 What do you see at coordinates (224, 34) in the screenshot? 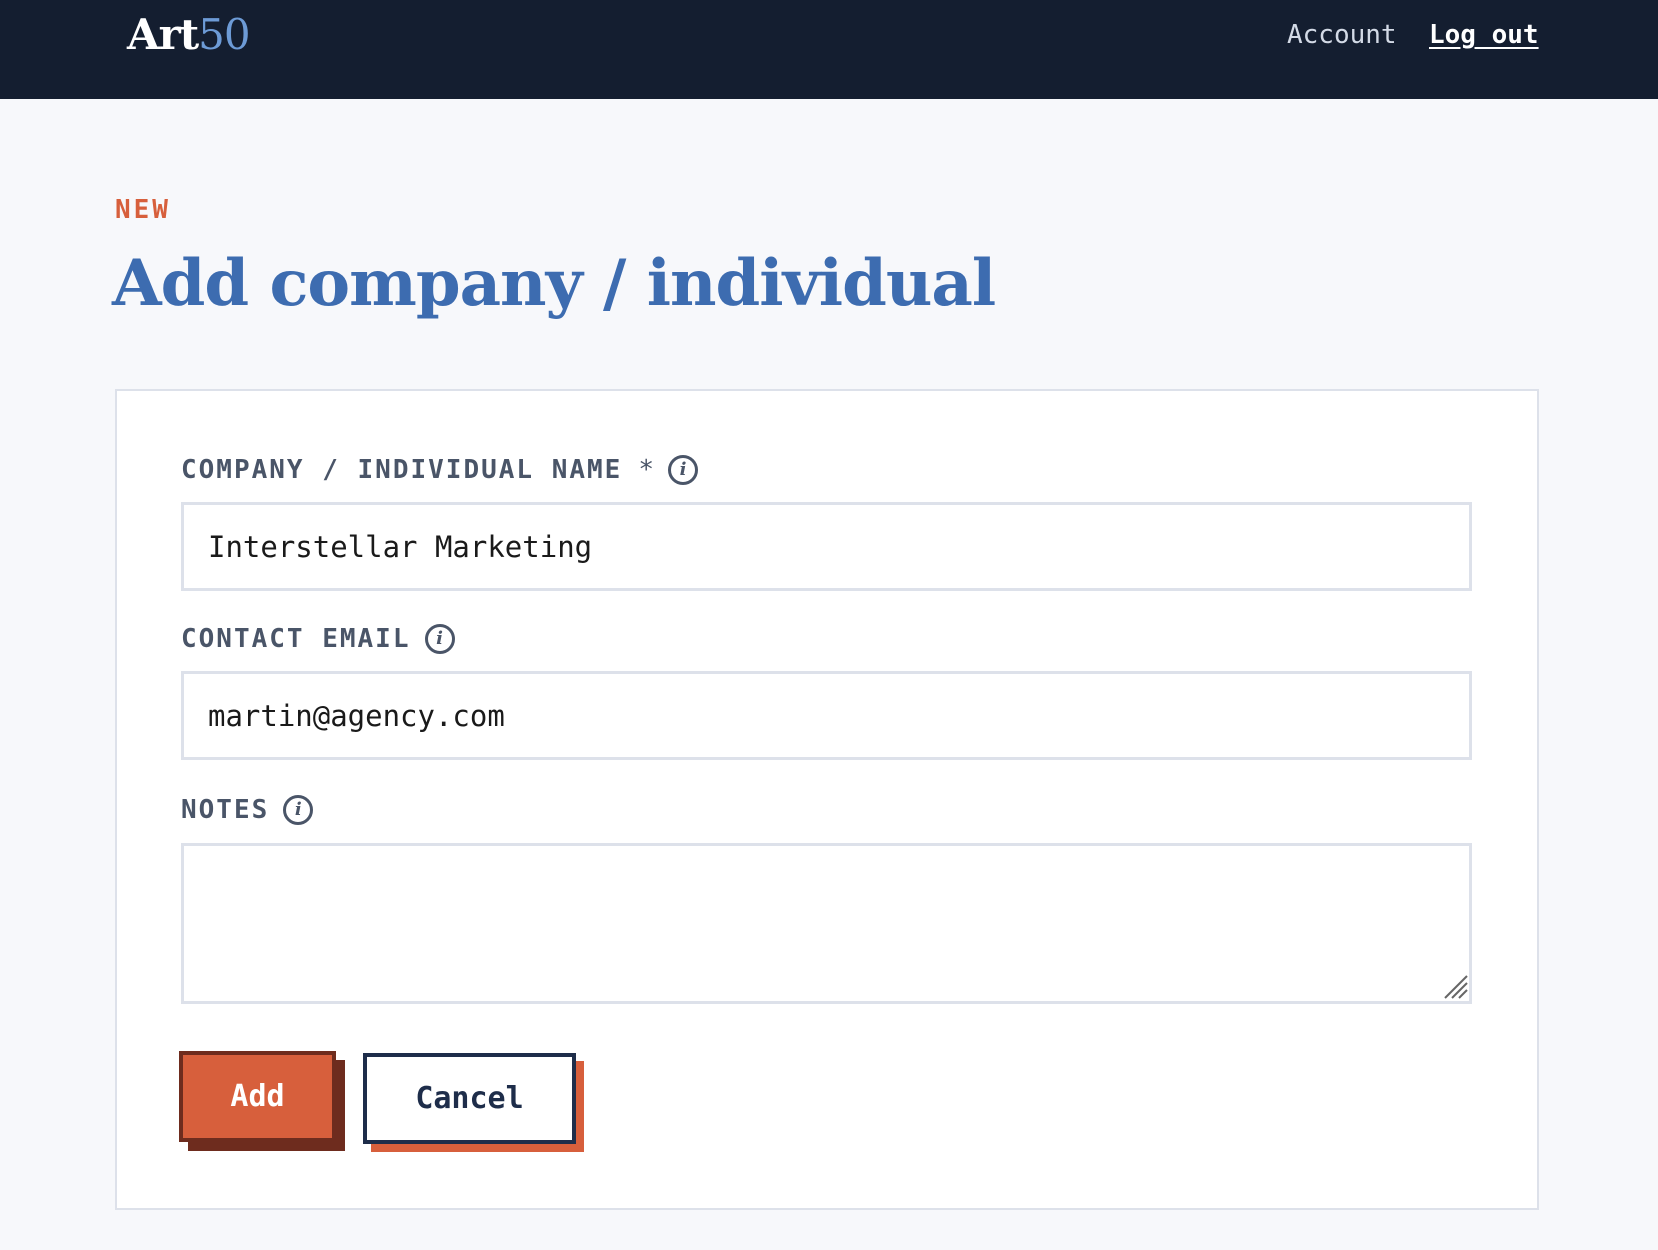
I see `logo-number: 50` at bounding box center [224, 34].